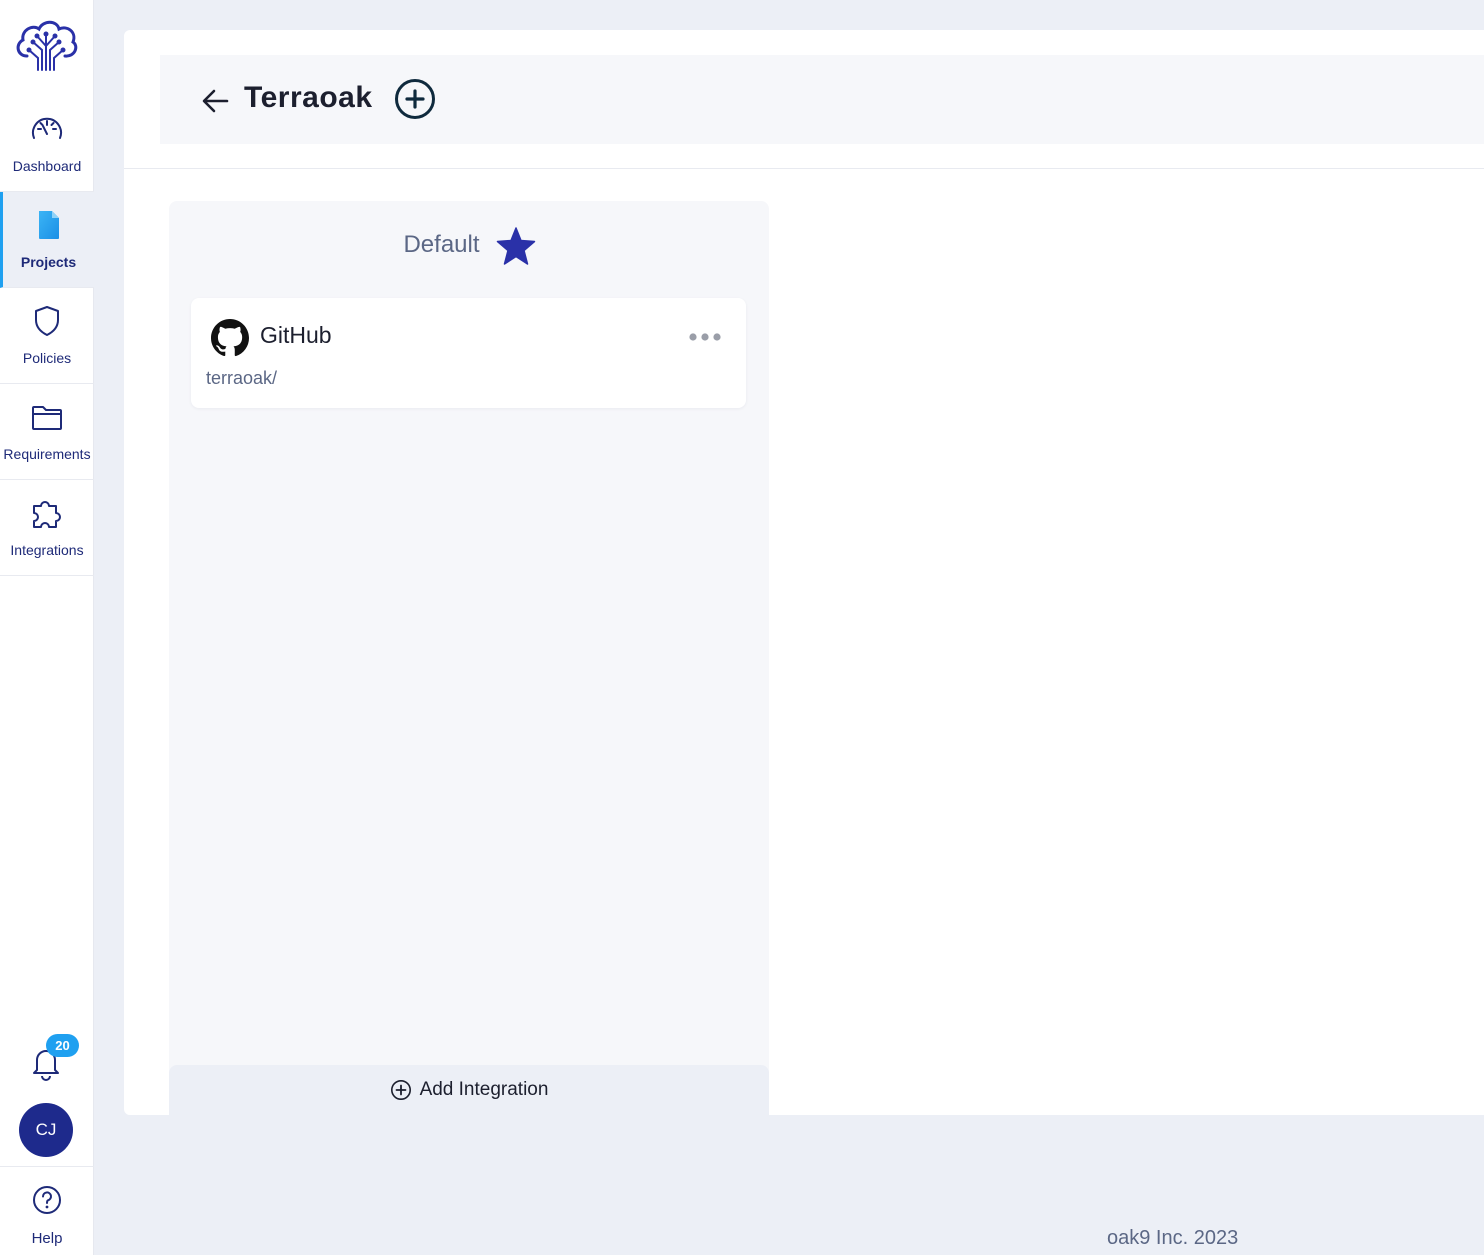 The width and height of the screenshot is (1484, 1255). What do you see at coordinates (484, 1089) in the screenshot?
I see `add-integration-label: Add Integration` at bounding box center [484, 1089].